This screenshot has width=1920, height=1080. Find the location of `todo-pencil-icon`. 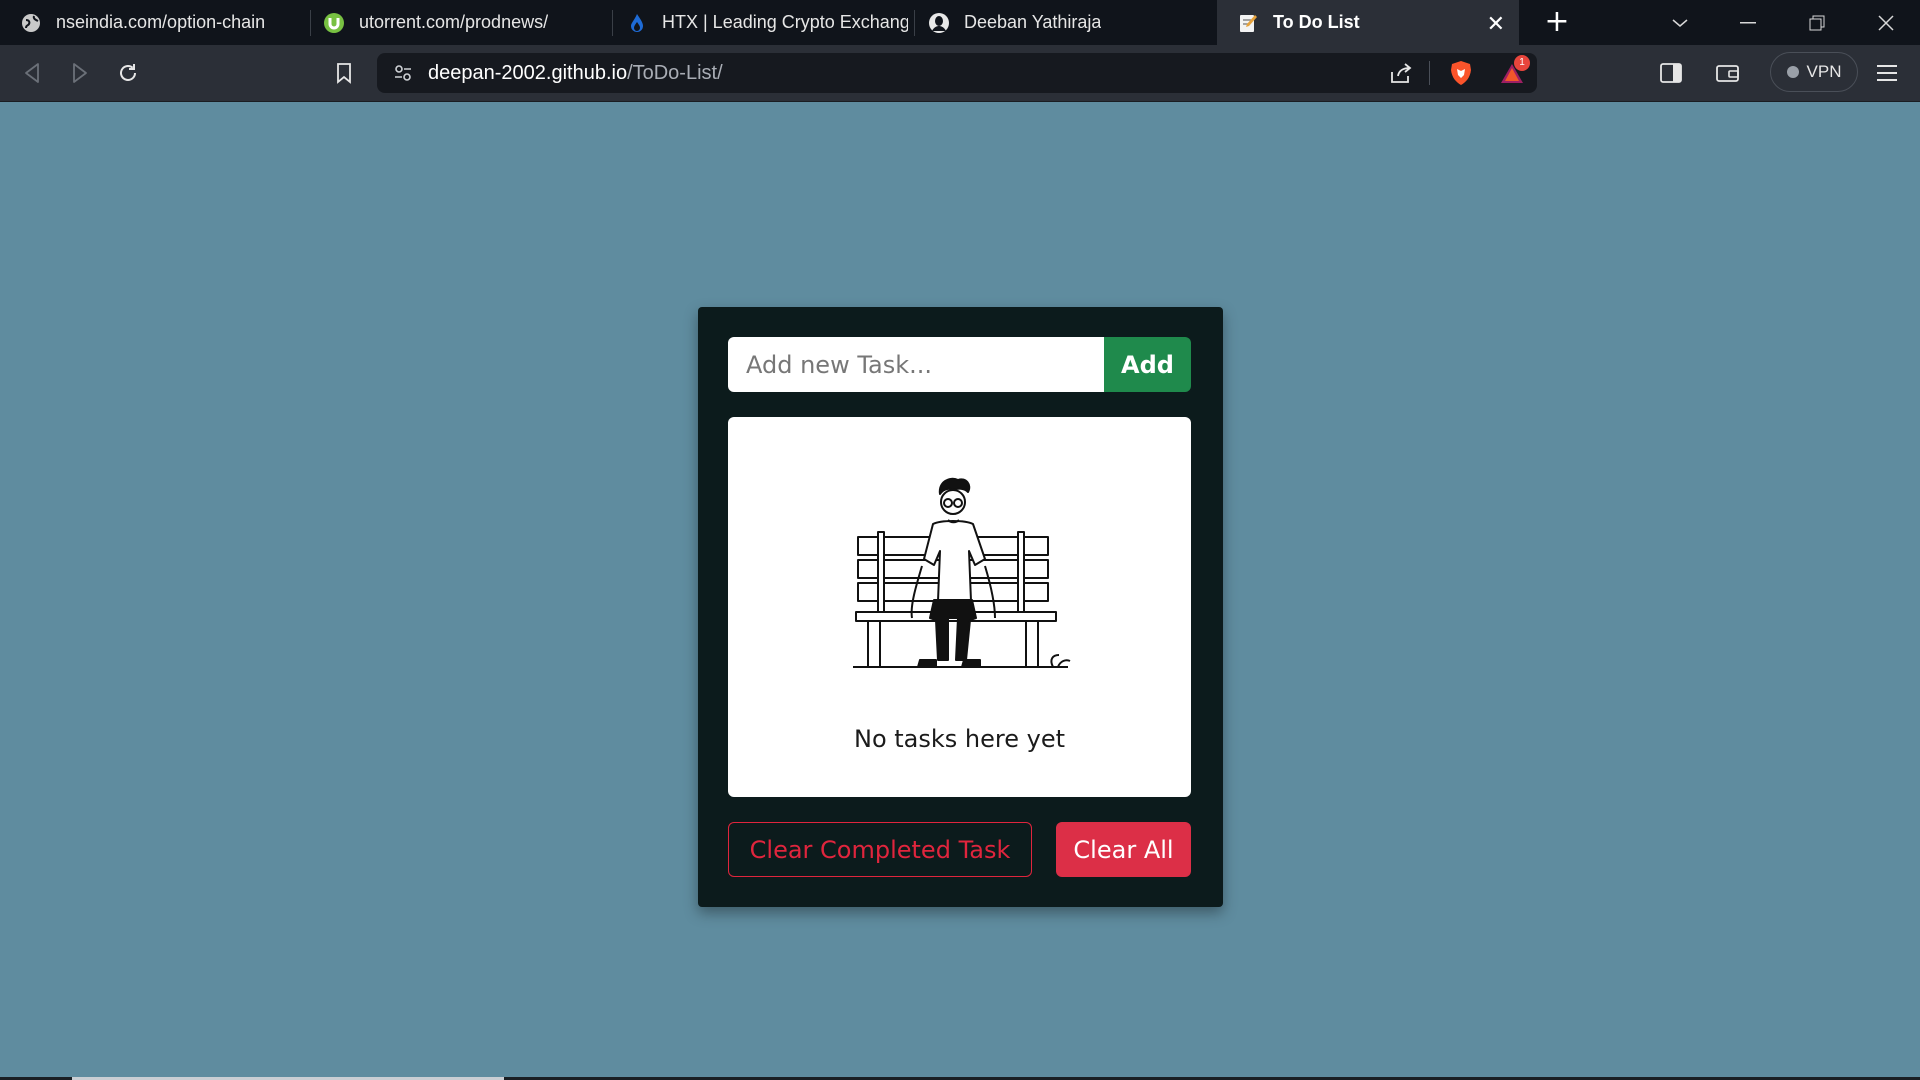

todo-pencil-icon is located at coordinates (1248, 23).